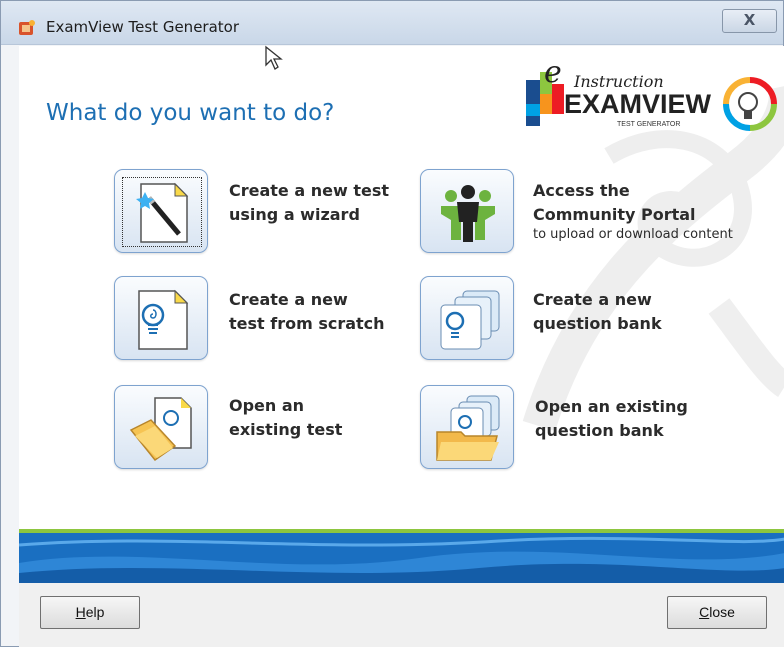 The width and height of the screenshot is (784, 647). I want to click on window-title: ExamView Test Generator, so click(143, 27).